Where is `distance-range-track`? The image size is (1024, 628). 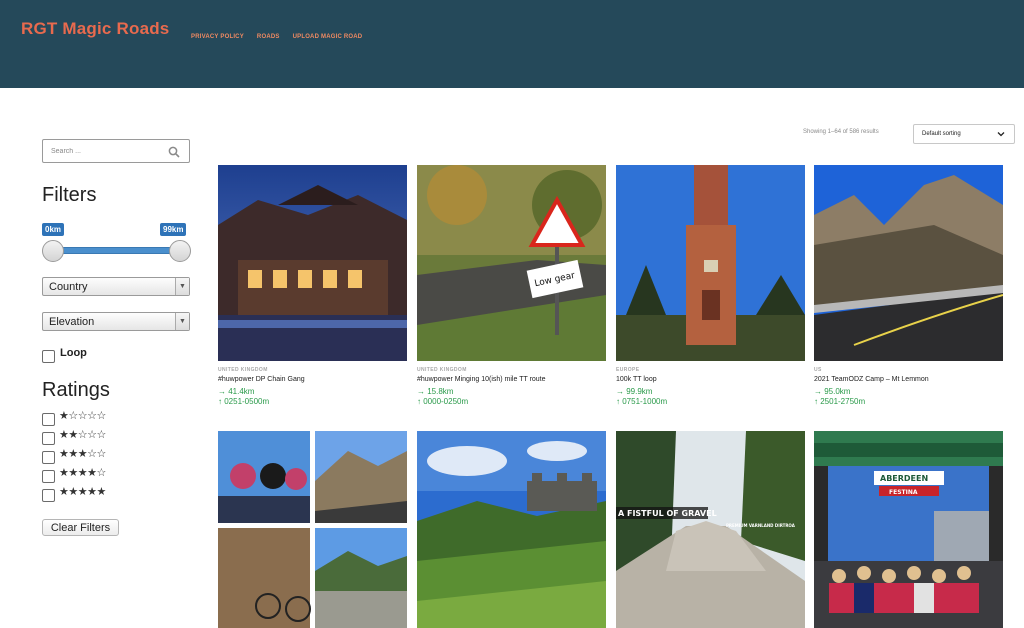 distance-range-track is located at coordinates (116, 250).